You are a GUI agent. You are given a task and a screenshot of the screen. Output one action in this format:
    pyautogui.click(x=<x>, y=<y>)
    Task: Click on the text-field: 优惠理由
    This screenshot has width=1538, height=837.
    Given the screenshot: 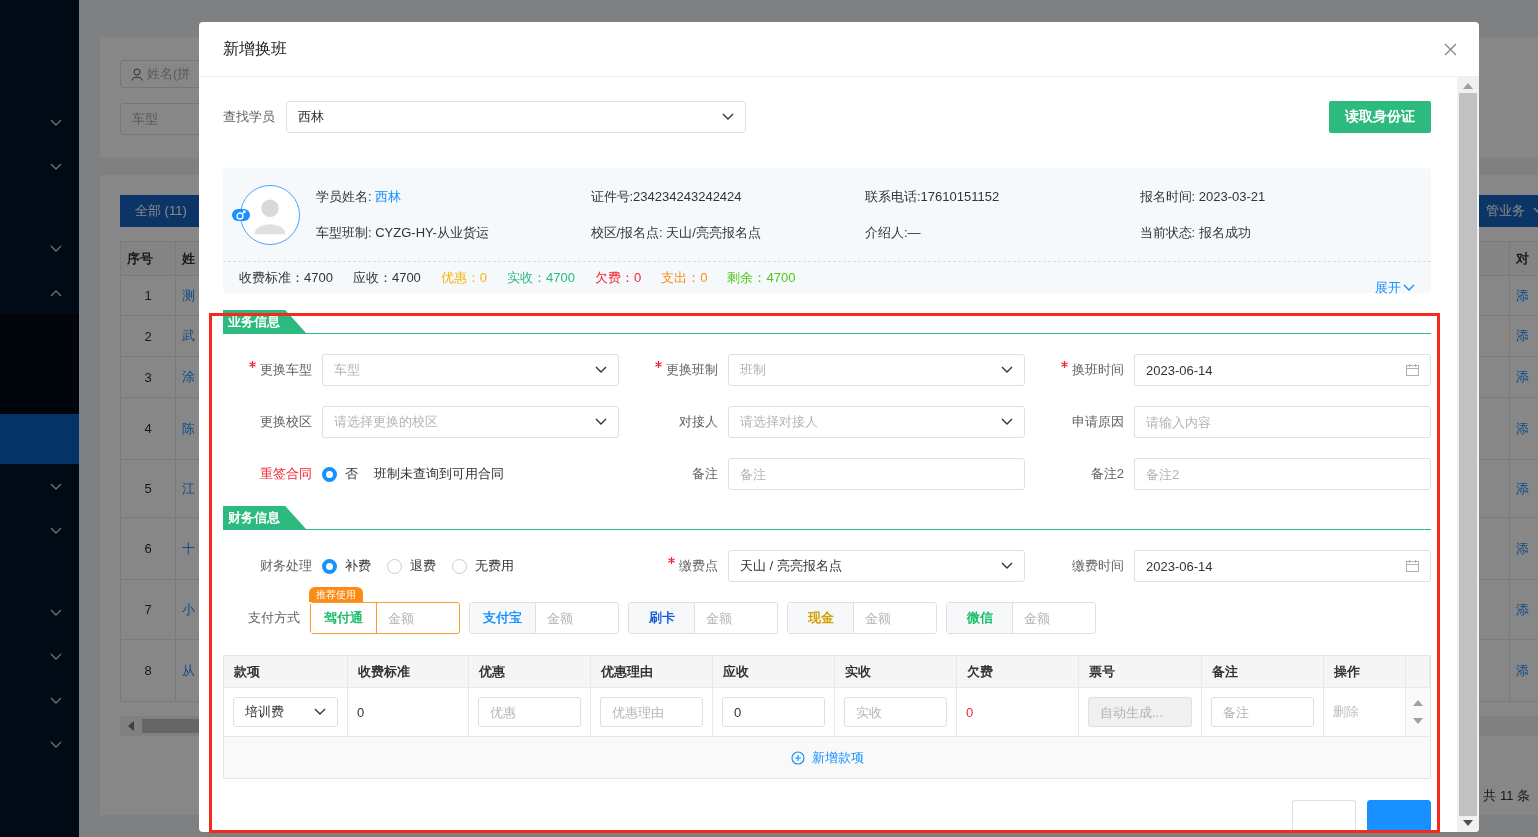 What is the action you would take?
    pyautogui.click(x=651, y=712)
    